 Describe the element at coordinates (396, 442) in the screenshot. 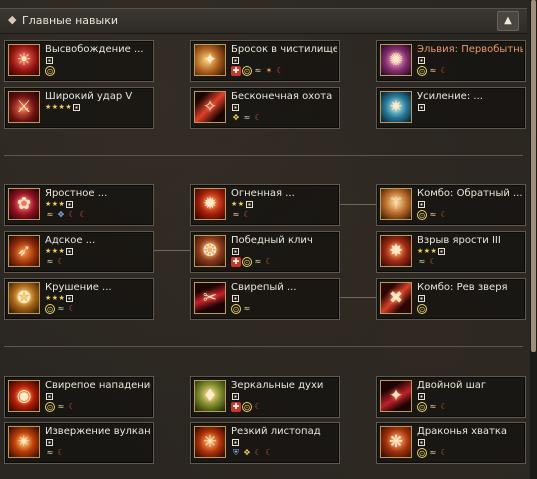

I see `skill-dragon-grip-icon: ❋` at that location.